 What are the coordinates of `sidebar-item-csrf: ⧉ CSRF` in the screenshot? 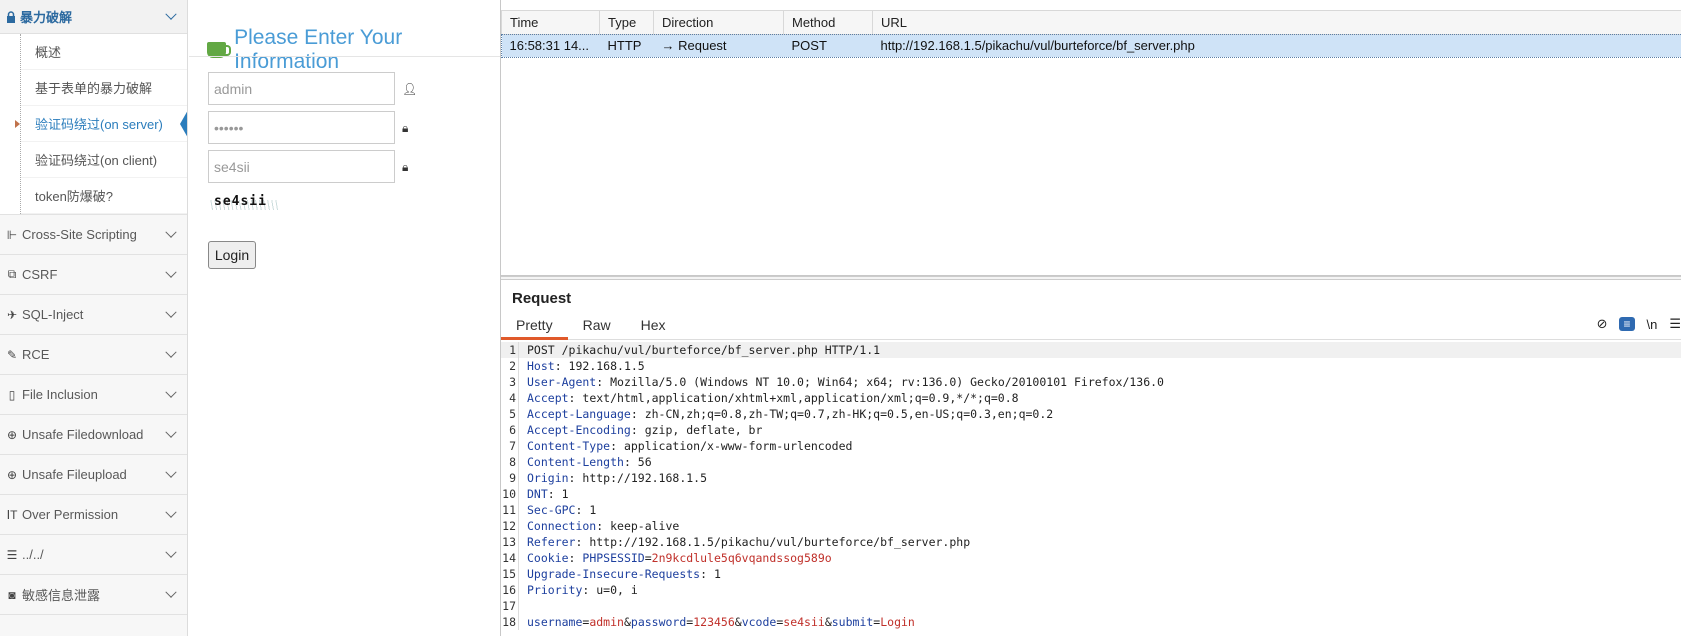 It's located at (93, 274).